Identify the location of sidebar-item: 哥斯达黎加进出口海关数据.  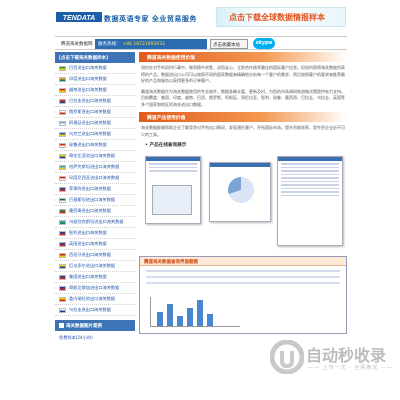
(95, 288).